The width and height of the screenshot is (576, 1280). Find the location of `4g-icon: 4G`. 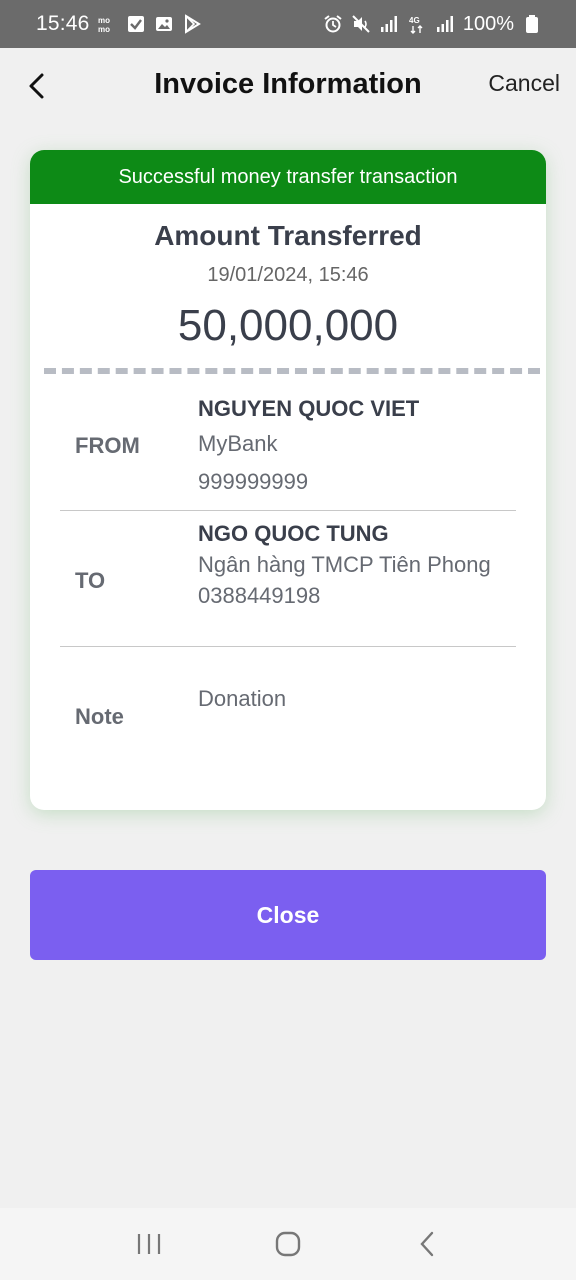

4g-icon: 4G is located at coordinates (417, 24).